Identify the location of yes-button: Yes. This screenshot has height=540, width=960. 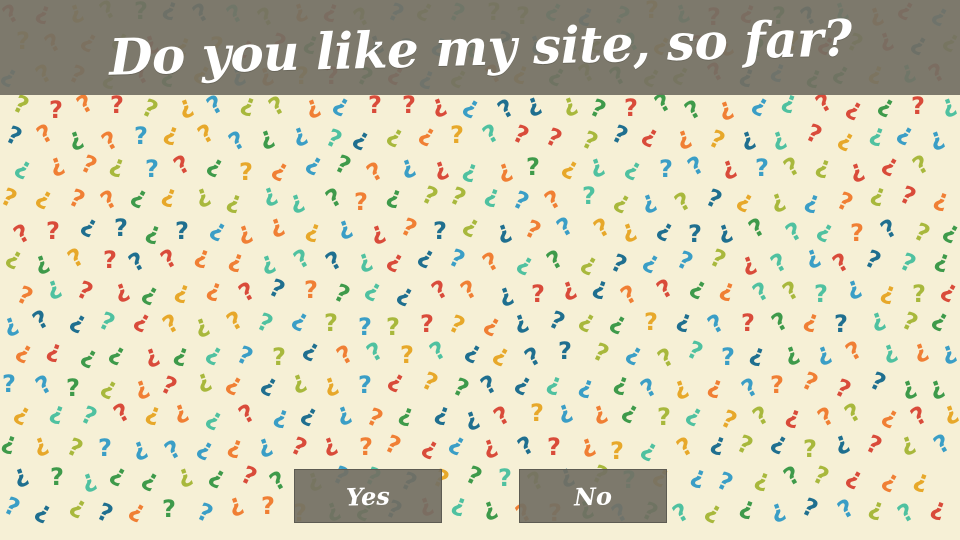
(368, 496).